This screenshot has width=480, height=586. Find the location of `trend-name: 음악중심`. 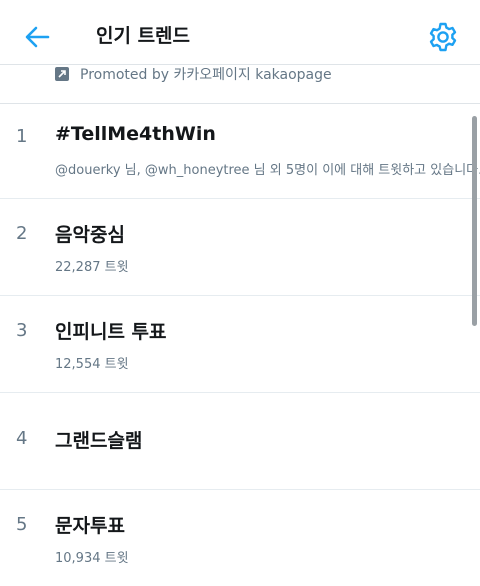

trend-name: 음악중심 is located at coordinates (90, 235).